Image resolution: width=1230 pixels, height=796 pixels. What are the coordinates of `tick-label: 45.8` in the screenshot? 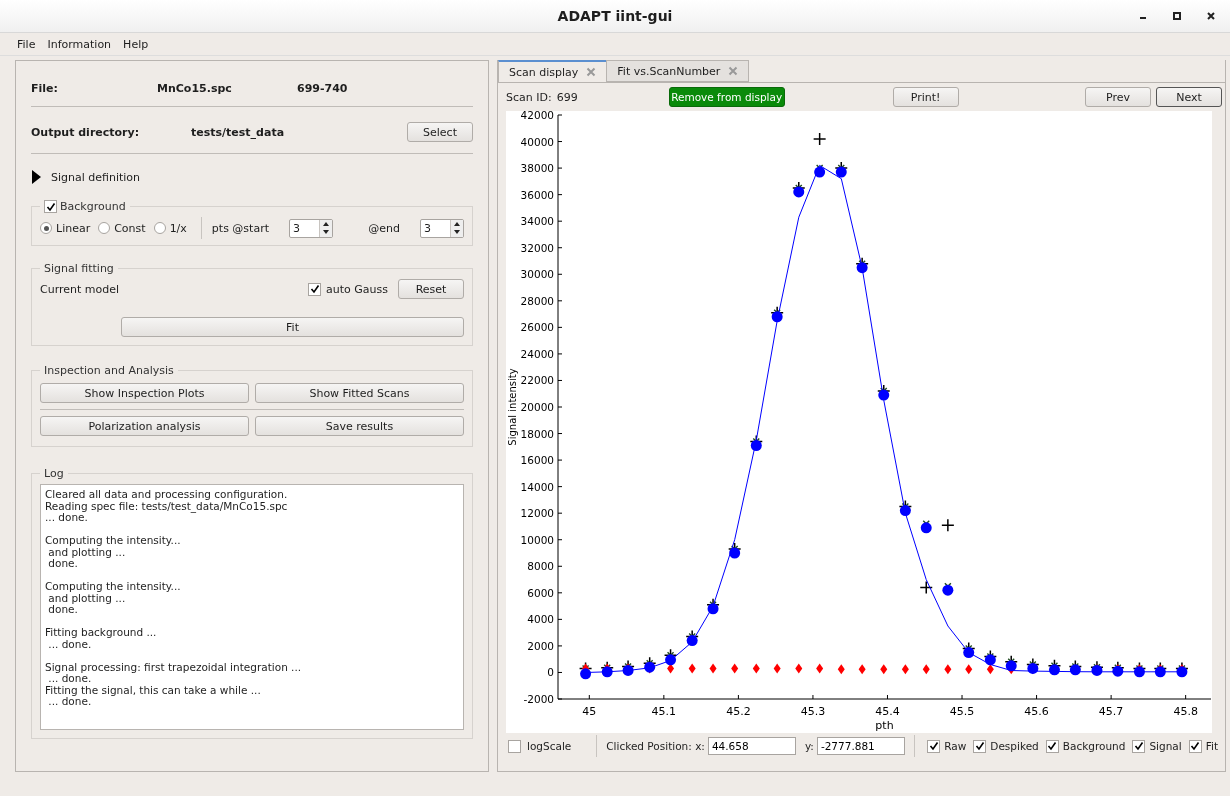 It's located at (1185, 711).